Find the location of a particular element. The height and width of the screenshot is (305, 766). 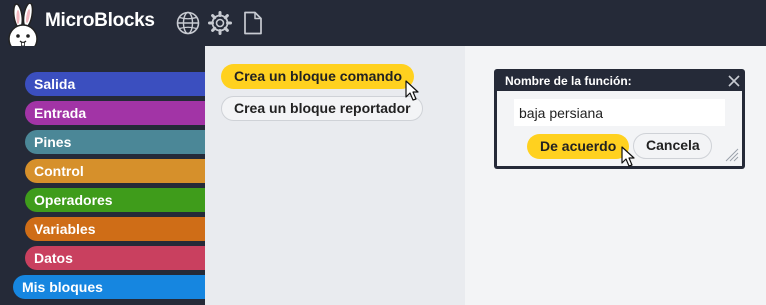

category-operadores: Operadores is located at coordinates (115, 200).